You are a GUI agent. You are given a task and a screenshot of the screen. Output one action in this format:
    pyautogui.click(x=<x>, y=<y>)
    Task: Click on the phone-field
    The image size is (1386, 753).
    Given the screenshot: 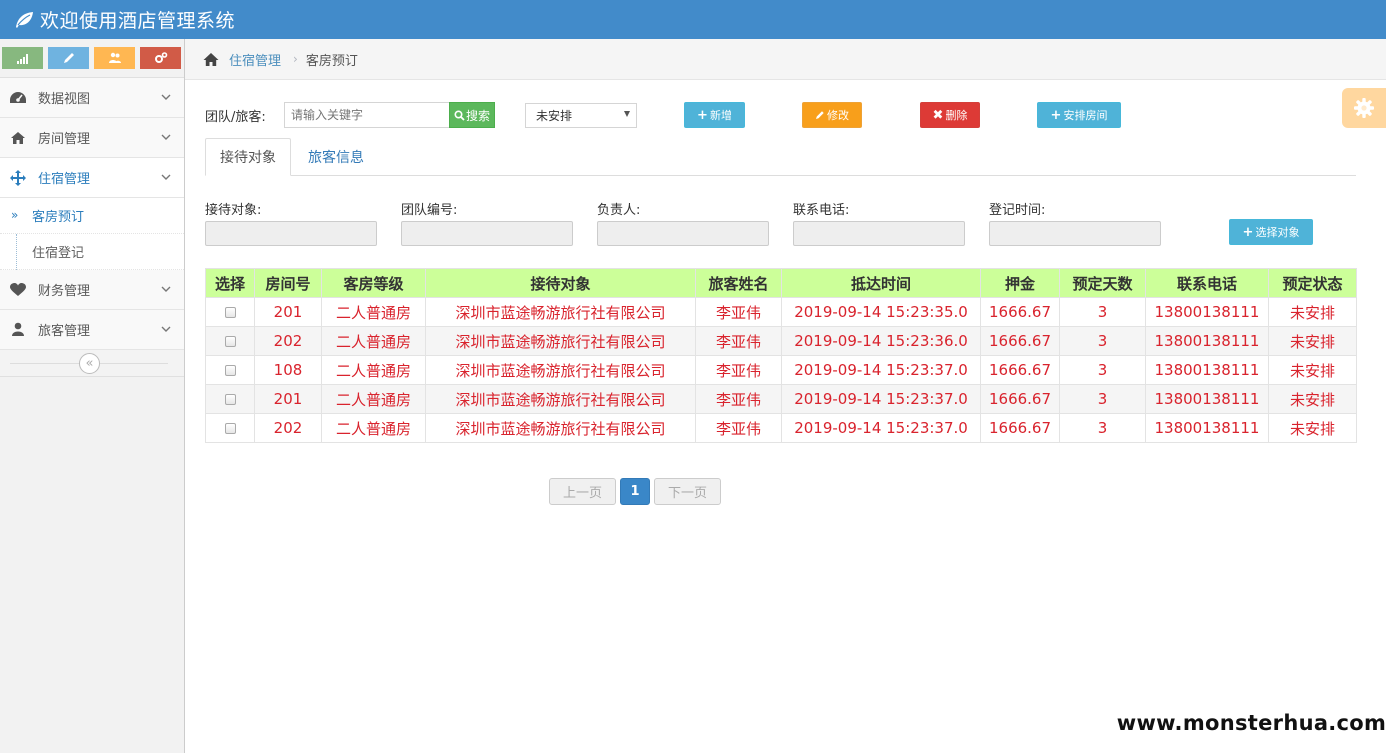 What is the action you would take?
    pyautogui.click(x=879, y=233)
    